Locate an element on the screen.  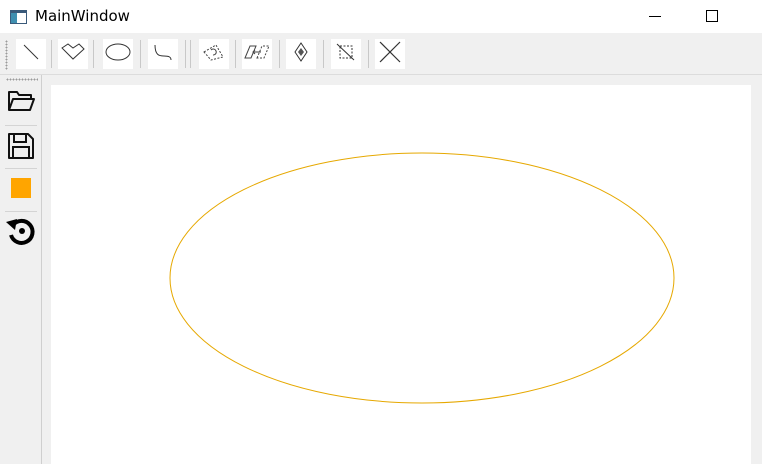
polygon-icon is located at coordinates (73, 54).